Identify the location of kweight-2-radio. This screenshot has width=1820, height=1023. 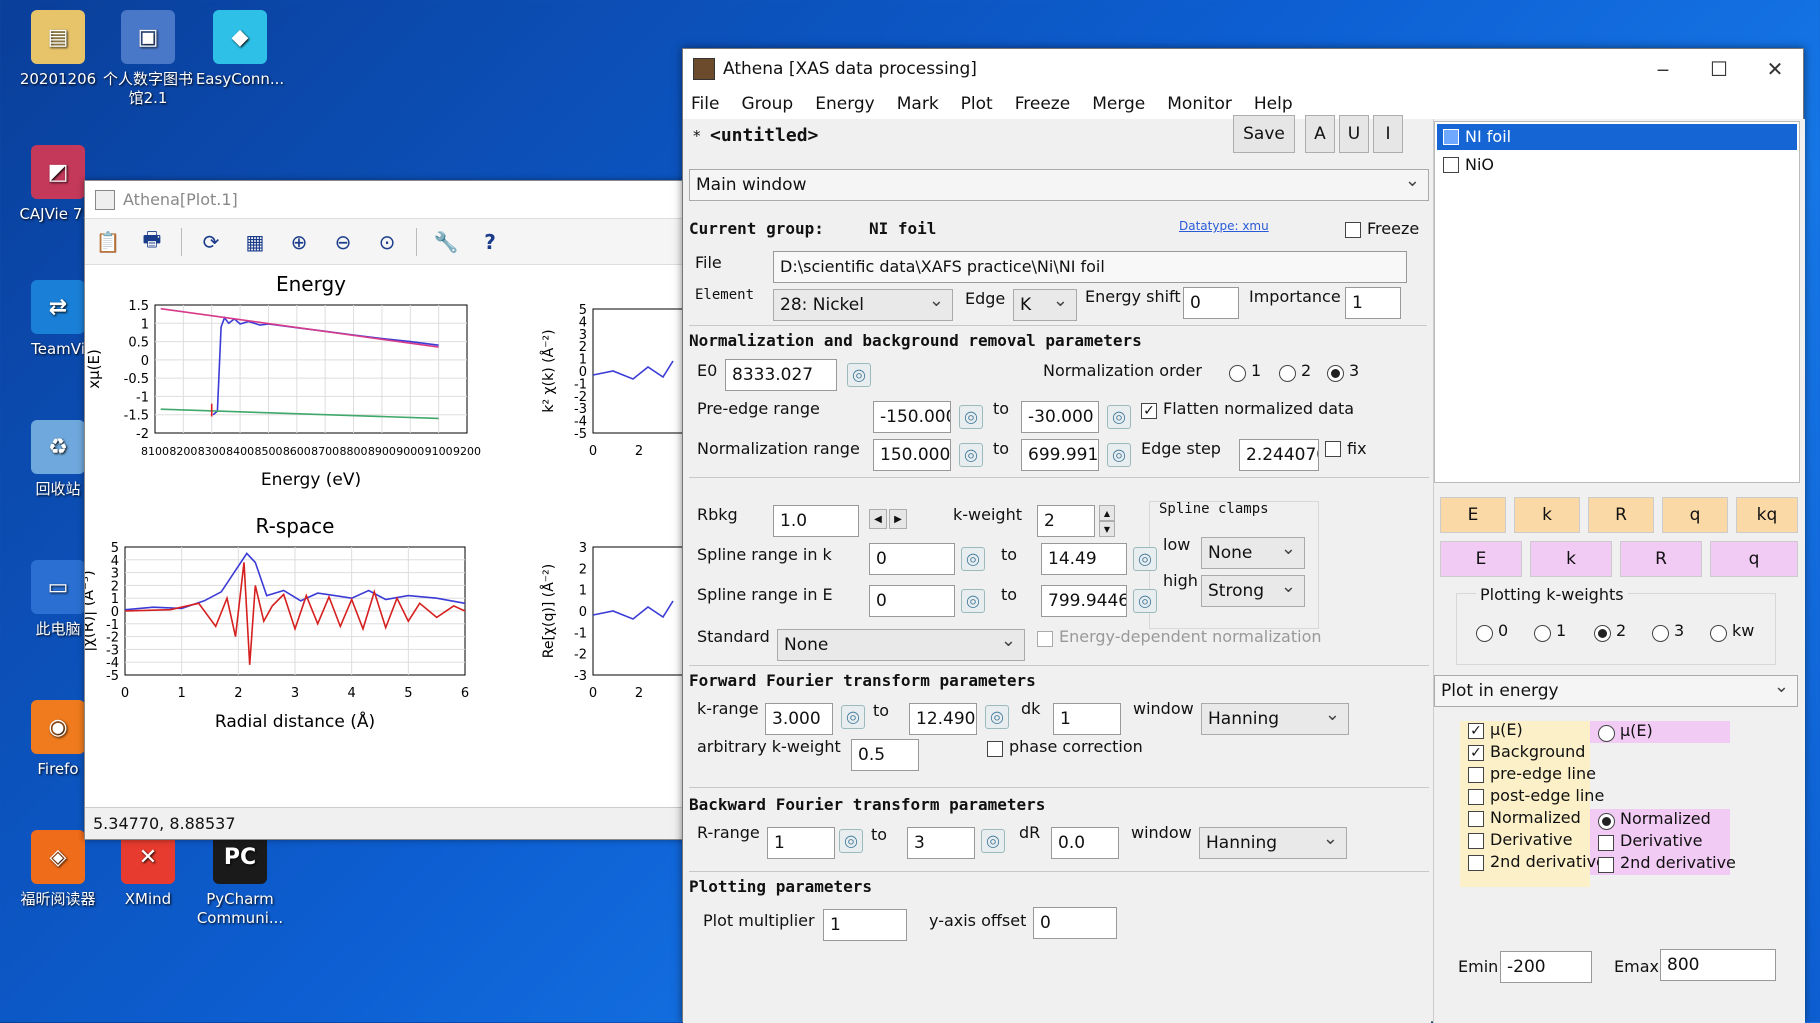
(1602, 633).